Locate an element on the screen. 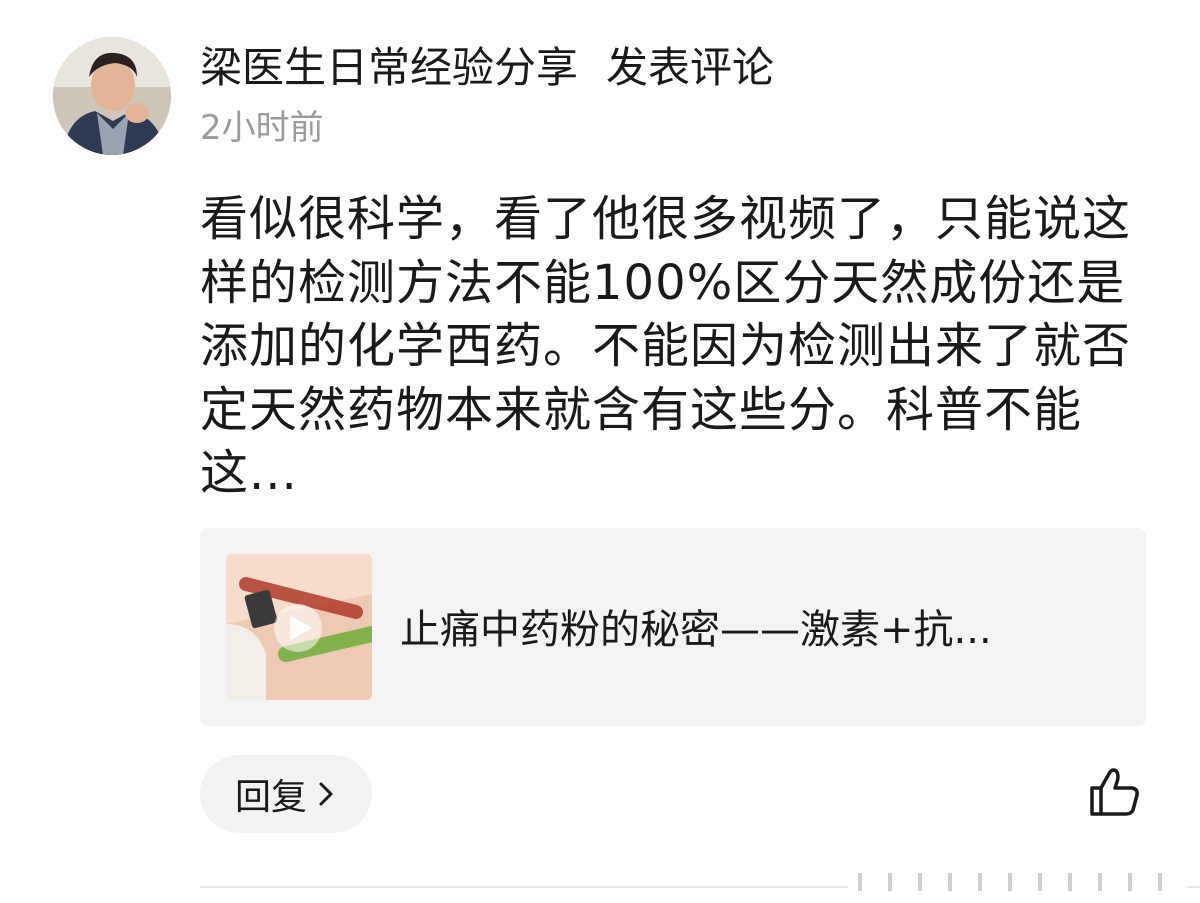 The height and width of the screenshot is (903, 1200). comment-timestamp: 2小时前 is located at coordinates (262, 128).